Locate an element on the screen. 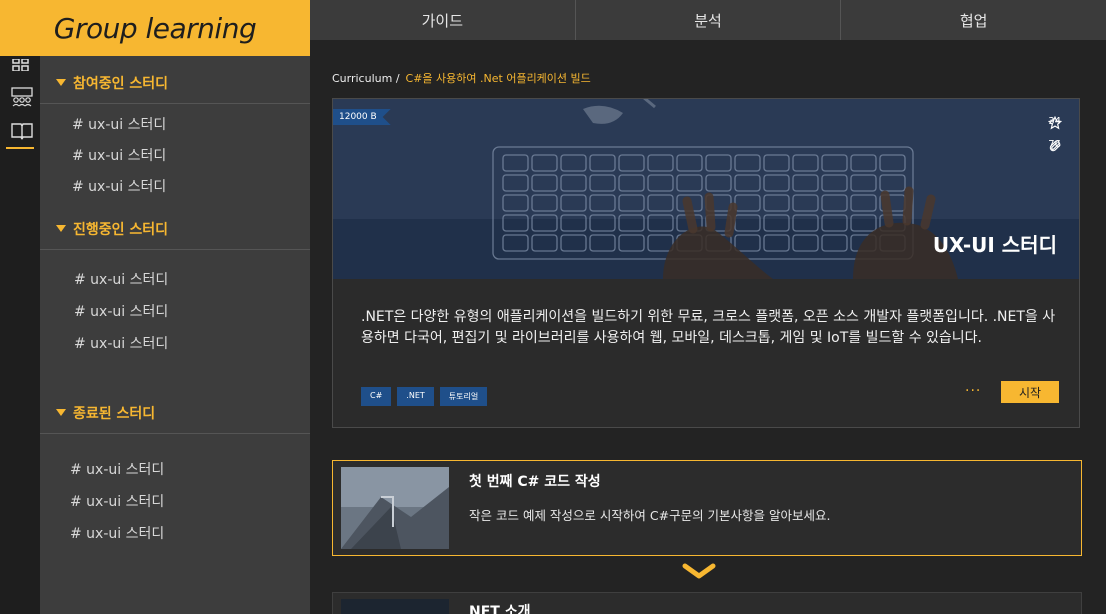  section-title: 종료된 스터디 is located at coordinates (114, 413).